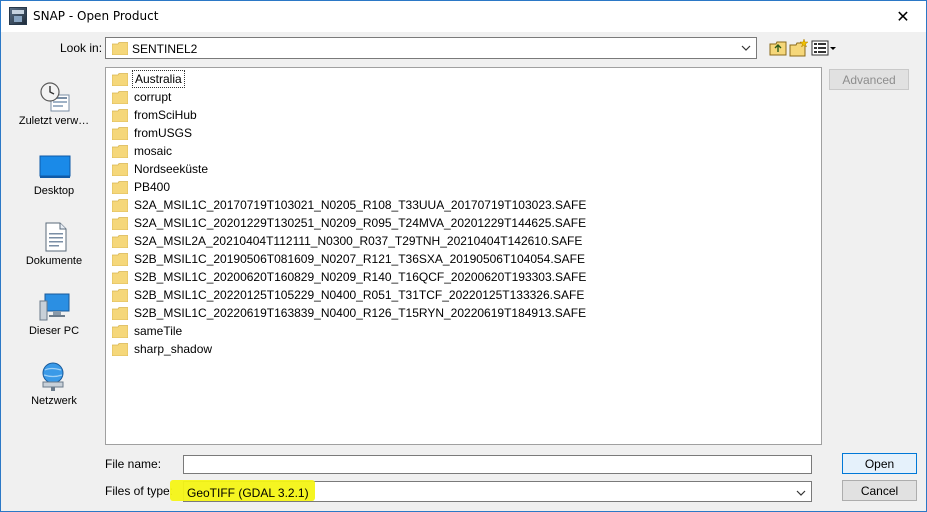 The width and height of the screenshot is (927, 512). I want to click on recent-icon, so click(55, 97).